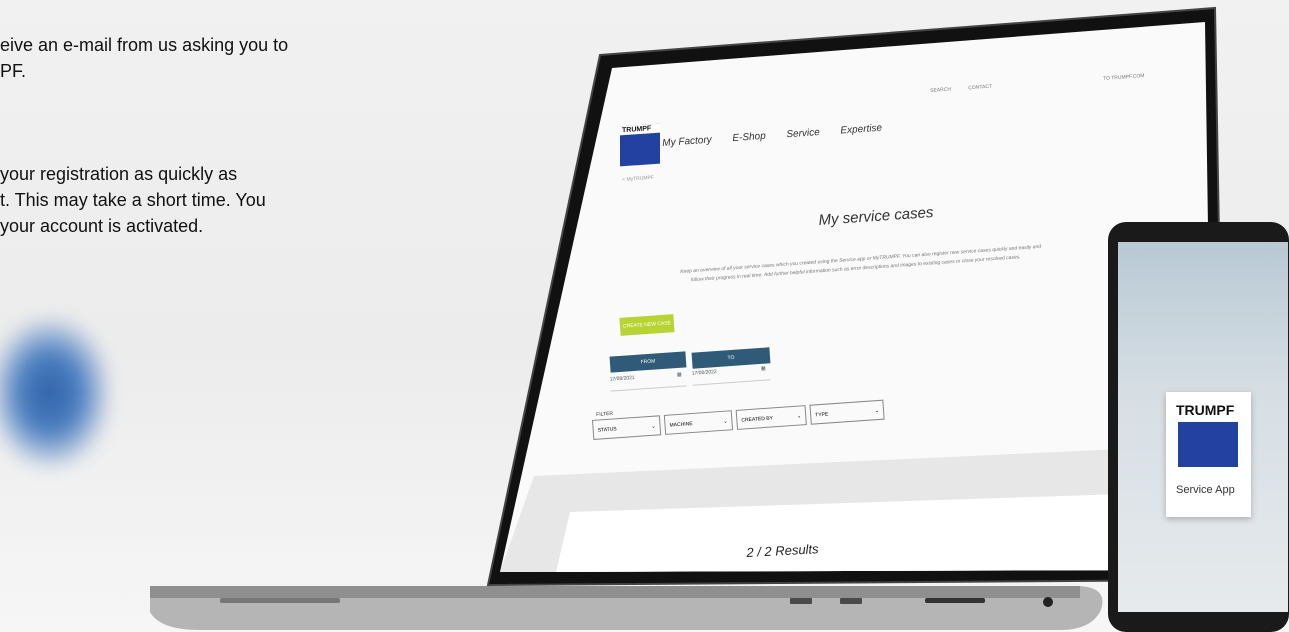 This screenshot has height=632, width=1289. I want to click on created-by-filter: CREATED BY ⌄, so click(771, 417).